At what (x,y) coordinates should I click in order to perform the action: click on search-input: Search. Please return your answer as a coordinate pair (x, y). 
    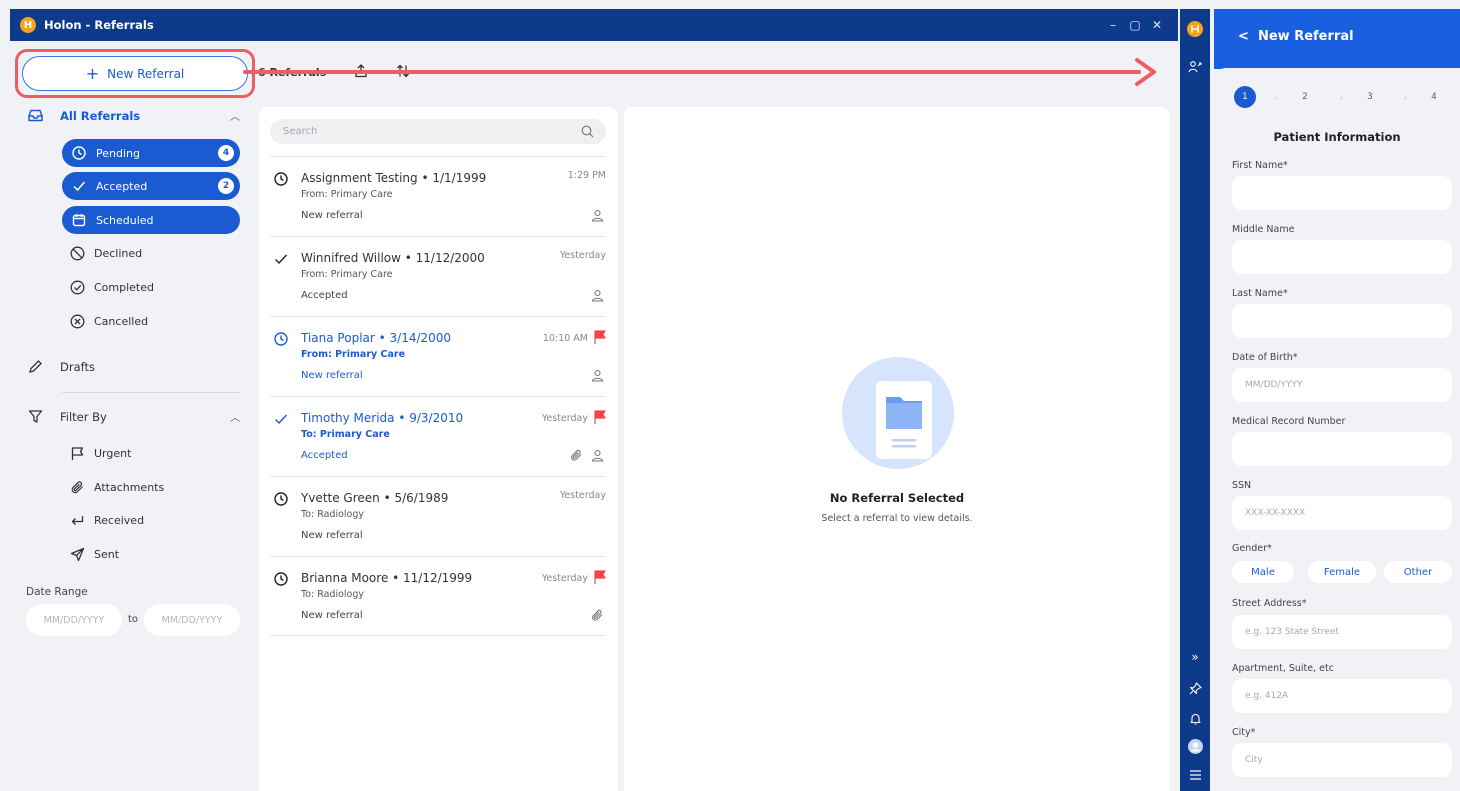
    Looking at the image, I should click on (438, 131).